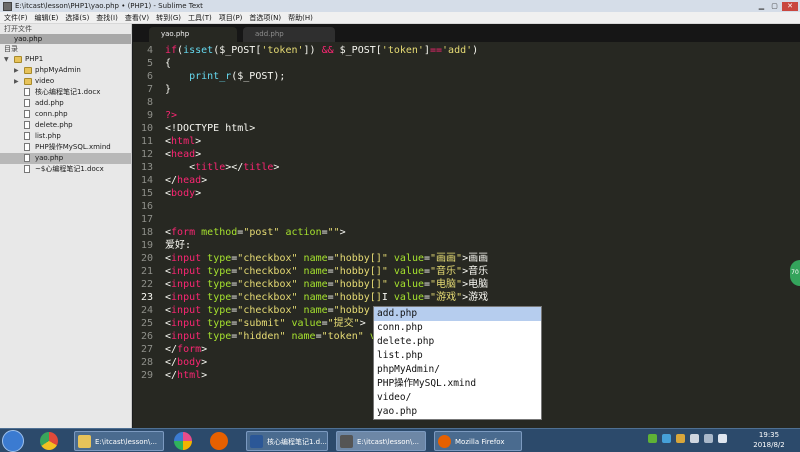 The width and height of the screenshot is (800, 452). I want to click on start-button, so click(13, 441).